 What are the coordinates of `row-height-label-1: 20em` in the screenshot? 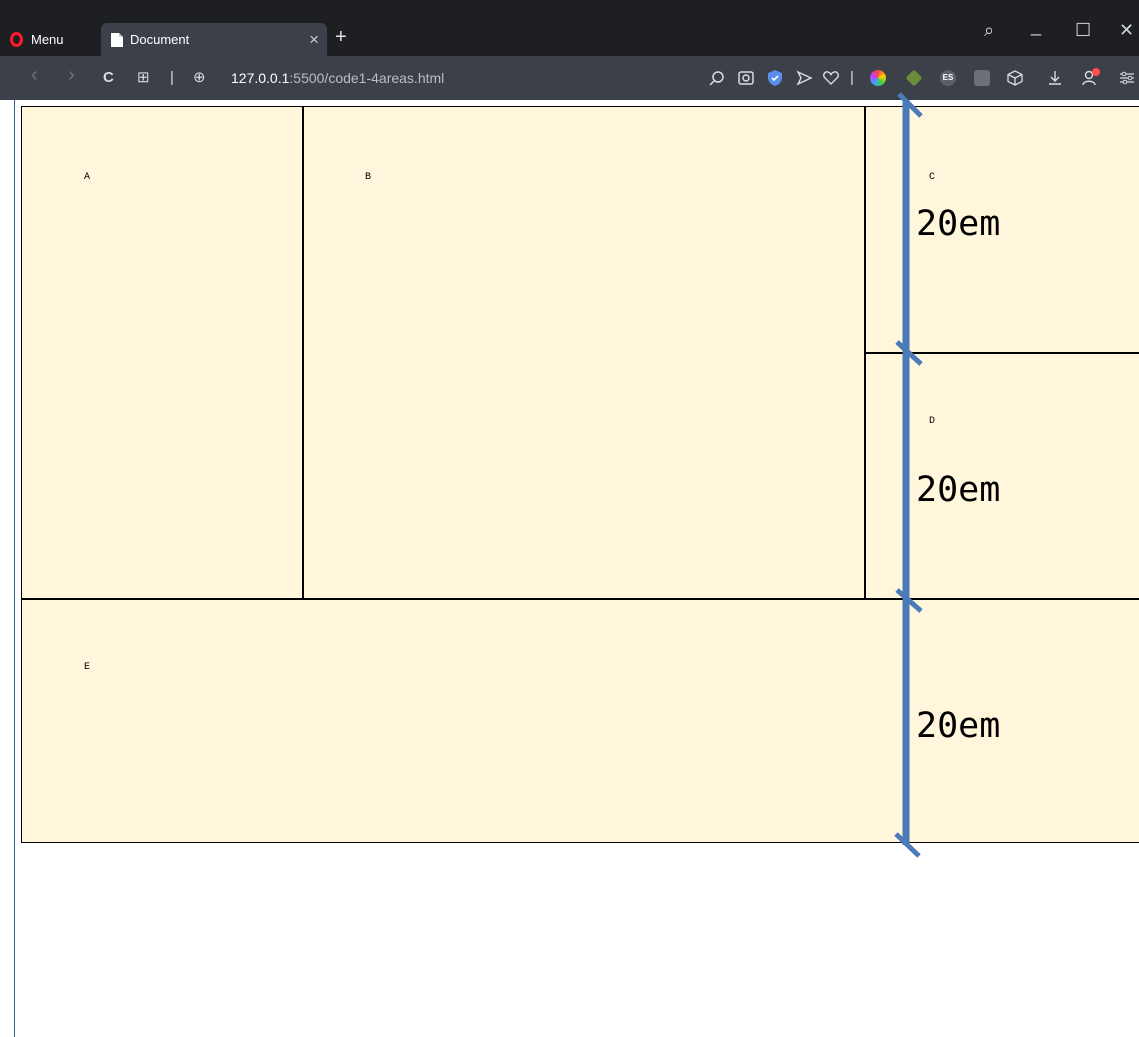 It's located at (958, 224).